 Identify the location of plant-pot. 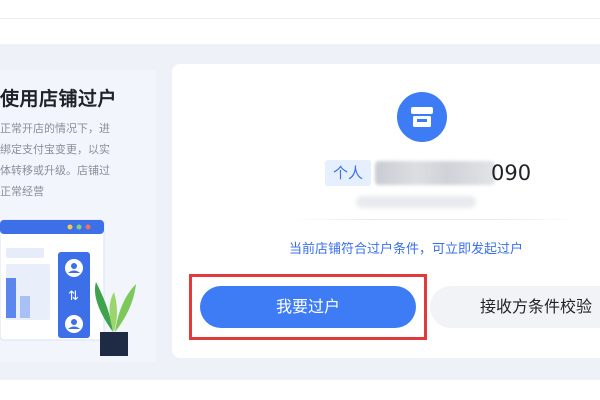
(114, 344).